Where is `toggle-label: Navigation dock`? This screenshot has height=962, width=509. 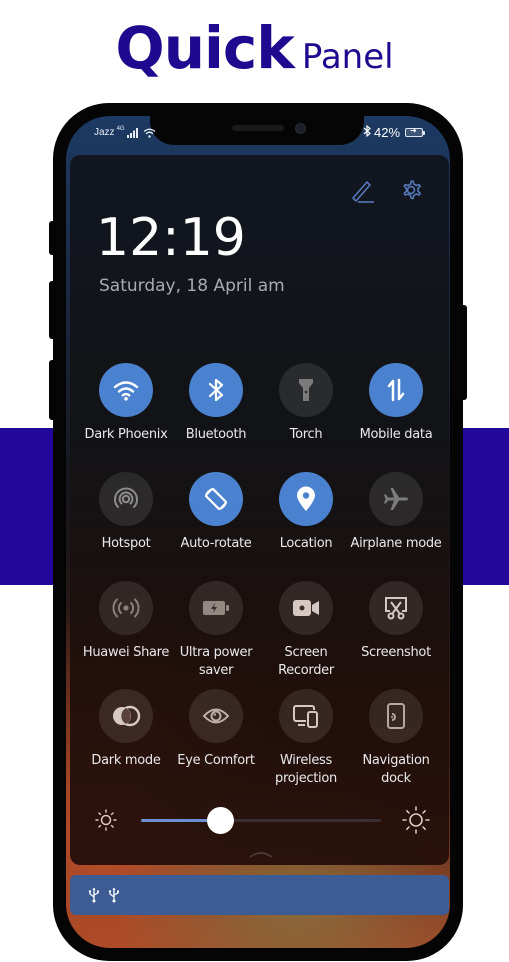 toggle-label: Navigation dock is located at coordinates (396, 769).